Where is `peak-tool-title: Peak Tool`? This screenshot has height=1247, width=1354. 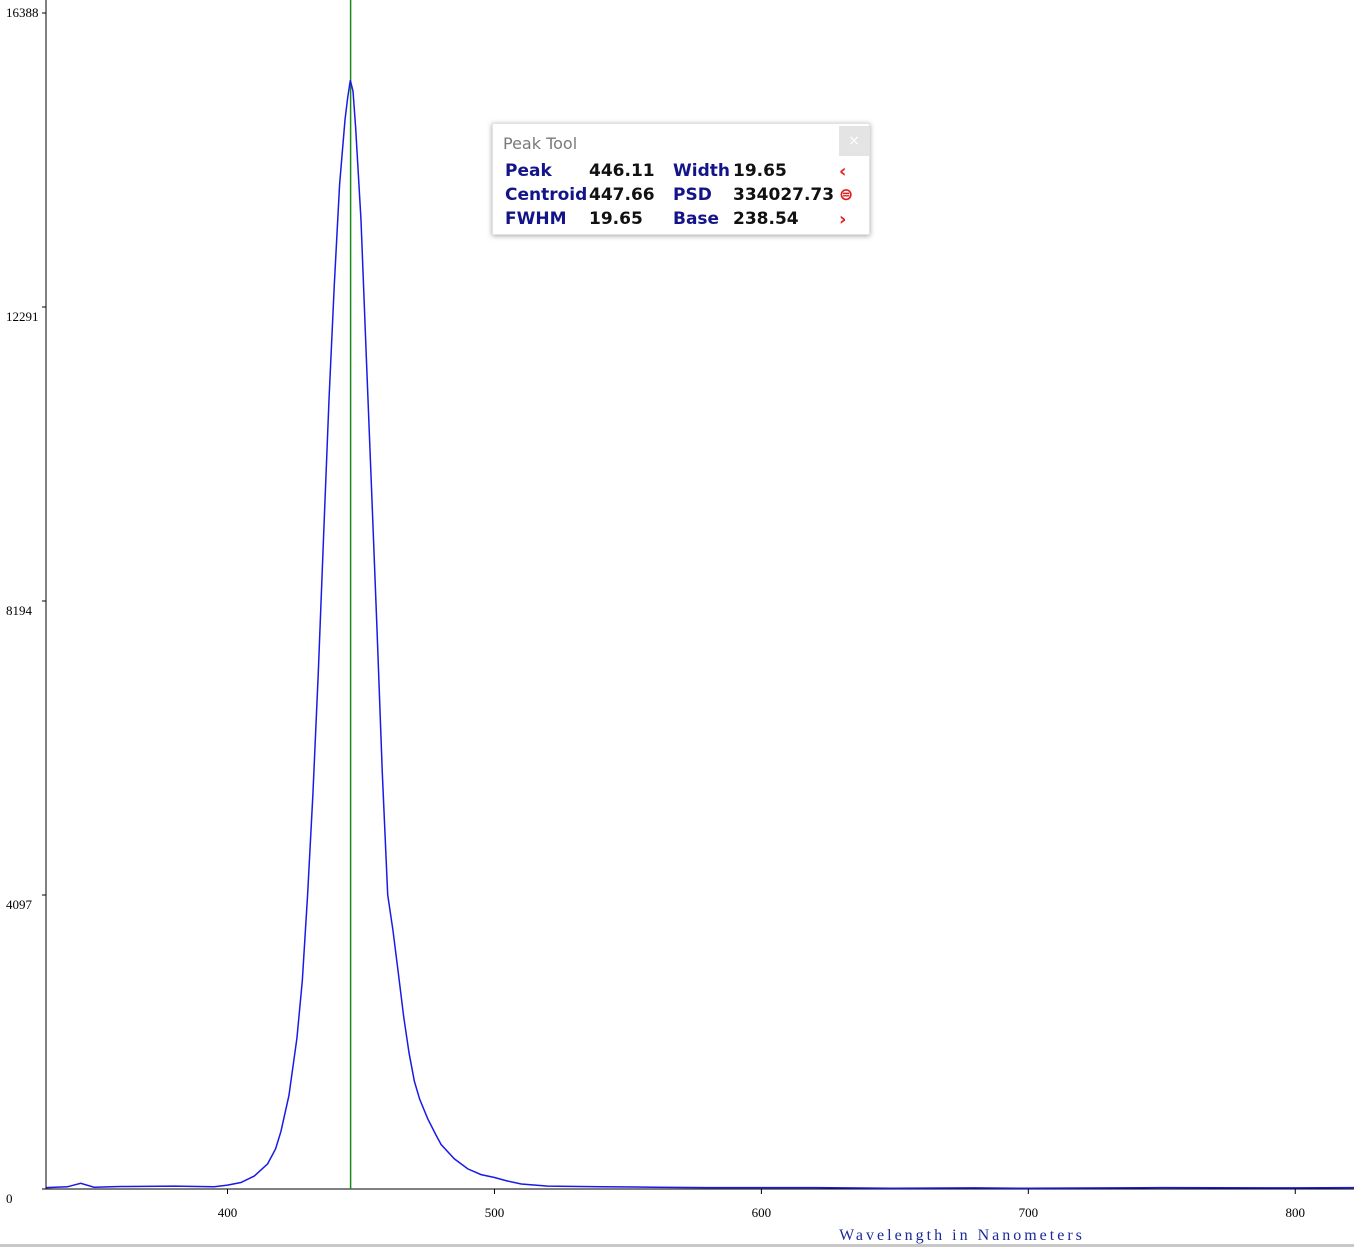 peak-tool-title: Peak Tool is located at coordinates (540, 143).